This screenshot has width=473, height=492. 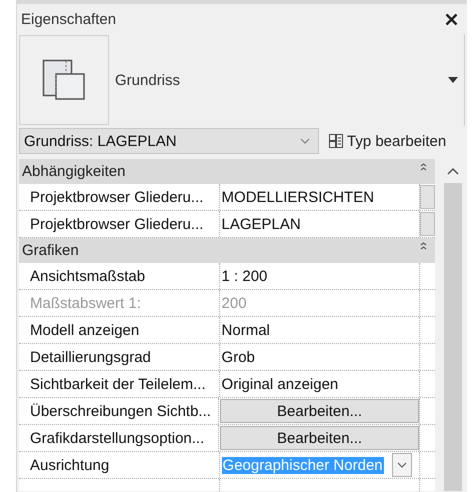 What do you see at coordinates (238, 357) in the screenshot?
I see `property-value: Grob` at bounding box center [238, 357].